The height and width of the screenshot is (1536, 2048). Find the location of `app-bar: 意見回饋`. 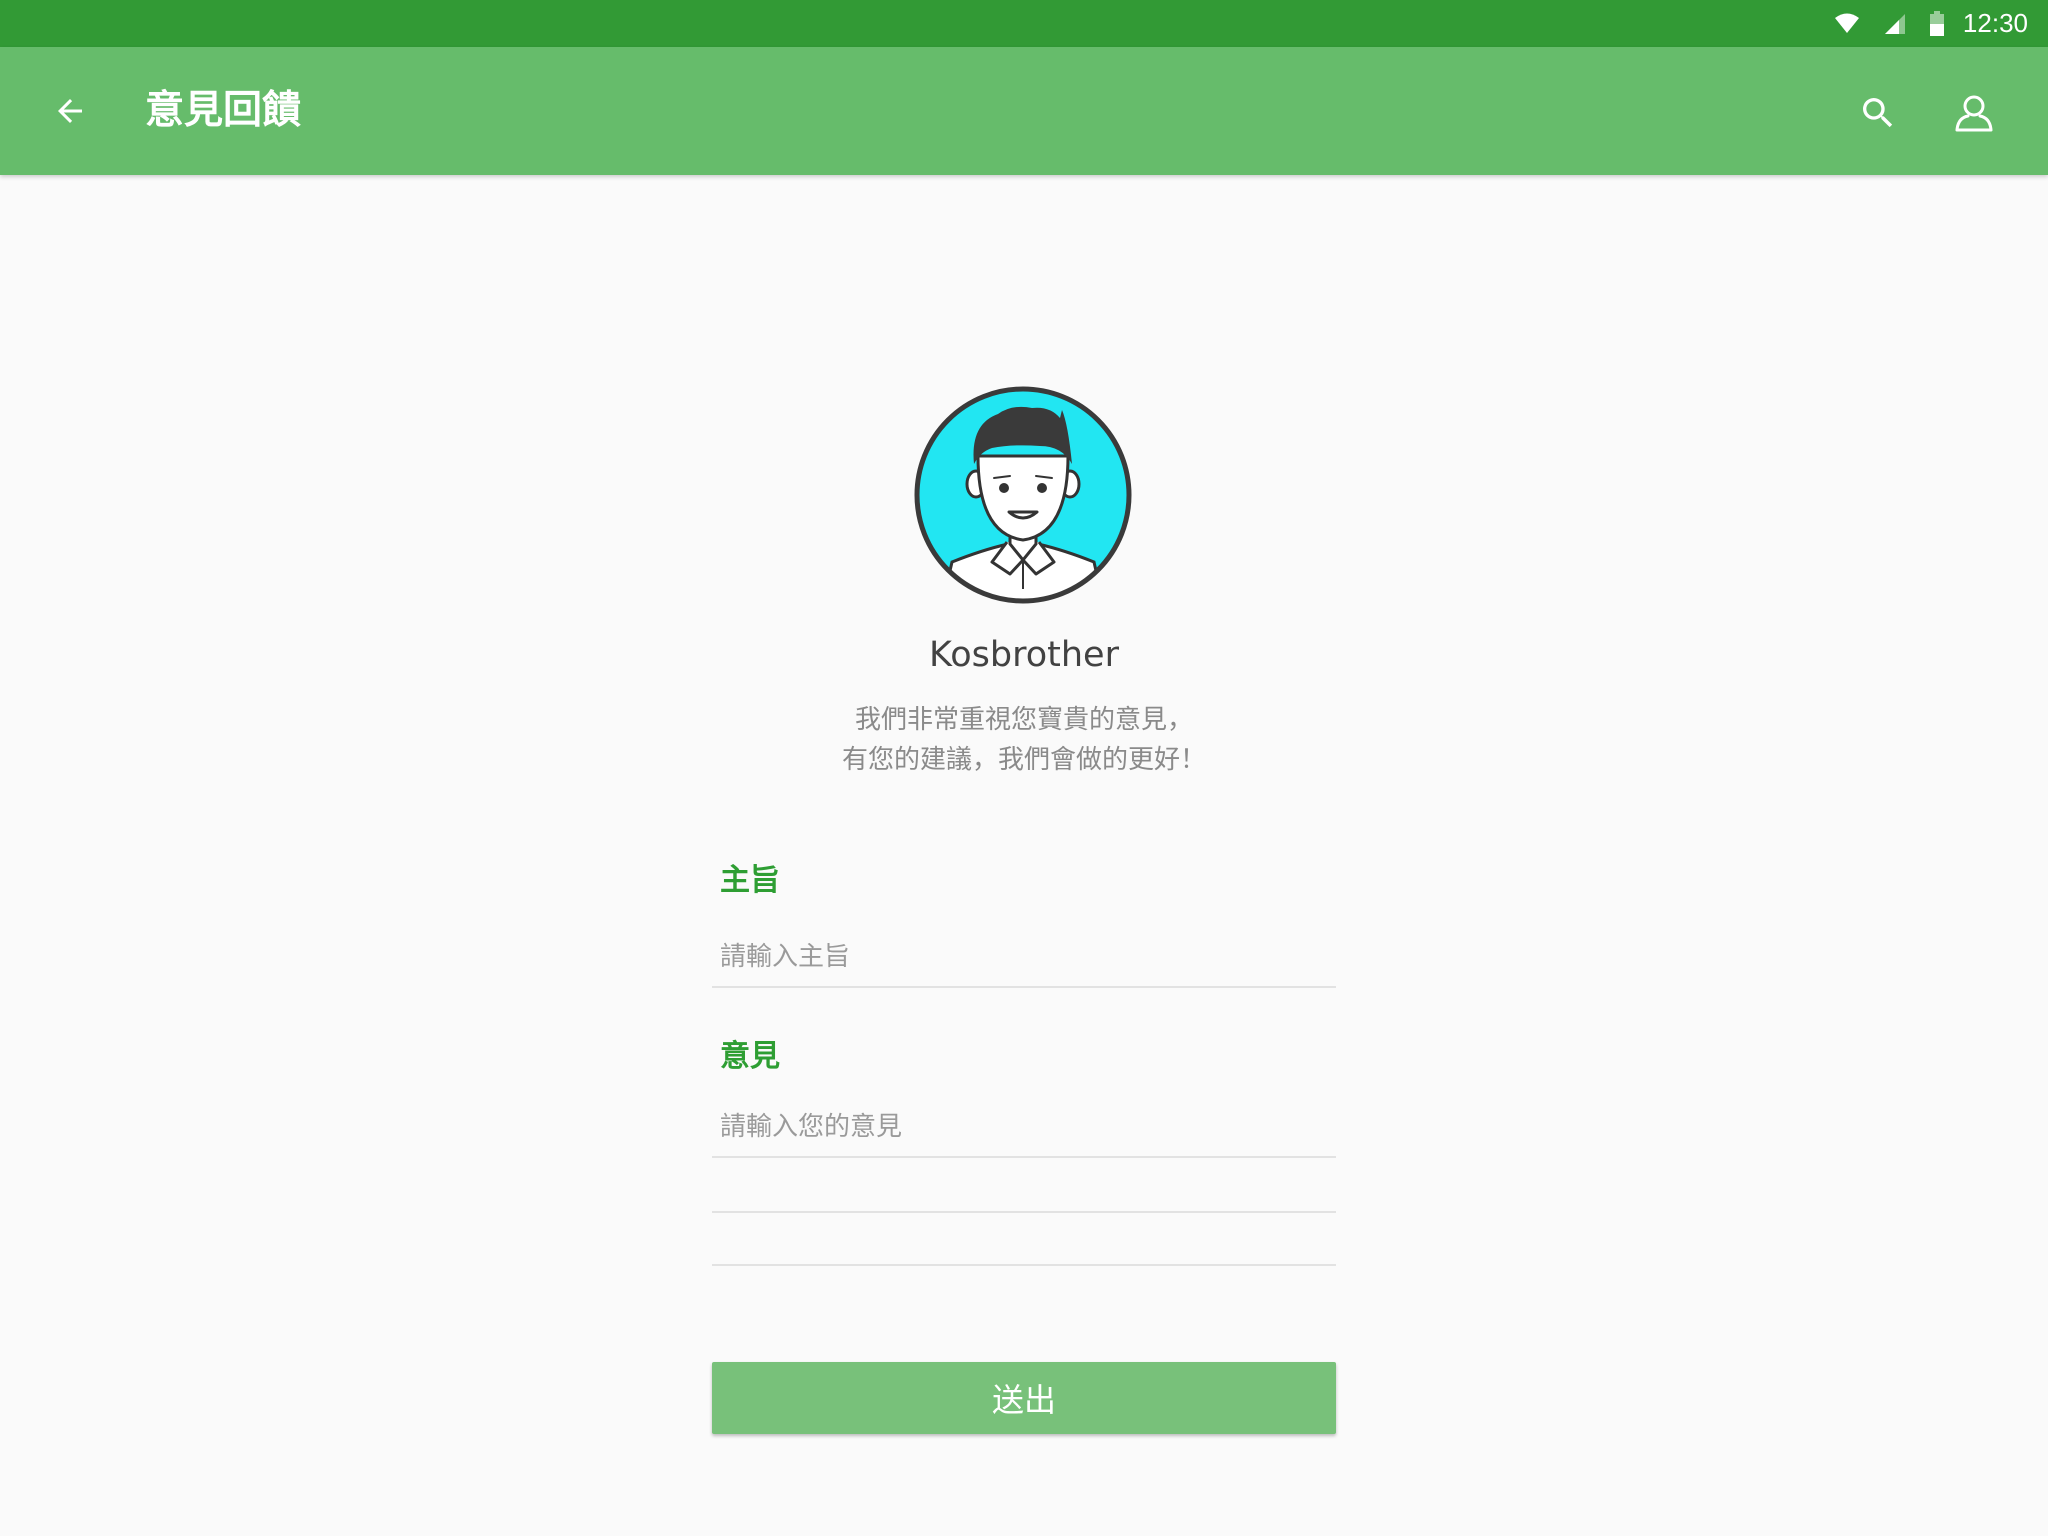

app-bar: 意見回饋 is located at coordinates (1024, 111).